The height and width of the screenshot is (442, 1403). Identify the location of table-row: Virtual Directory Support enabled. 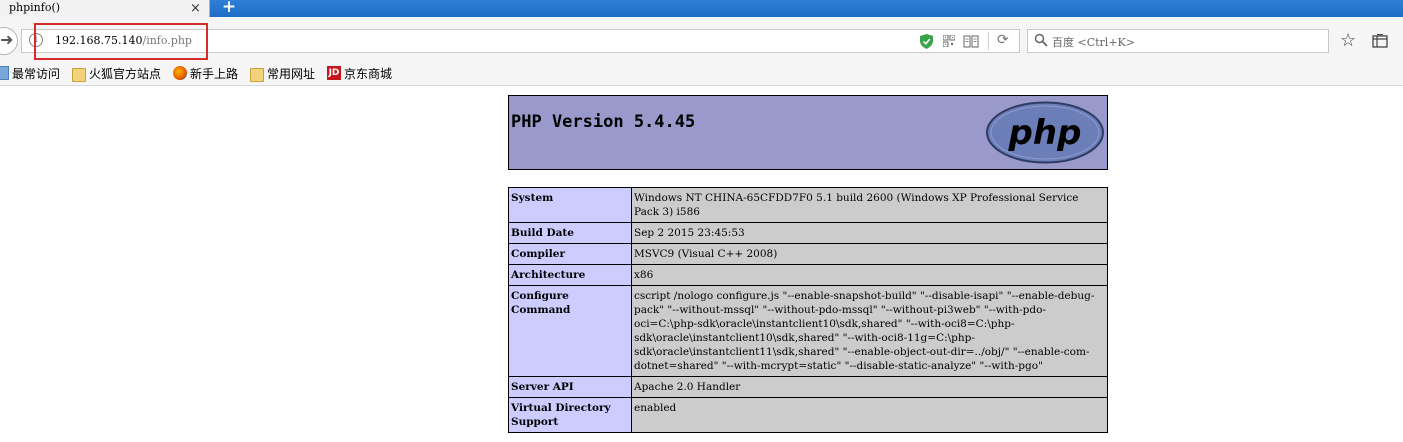
(808, 415).